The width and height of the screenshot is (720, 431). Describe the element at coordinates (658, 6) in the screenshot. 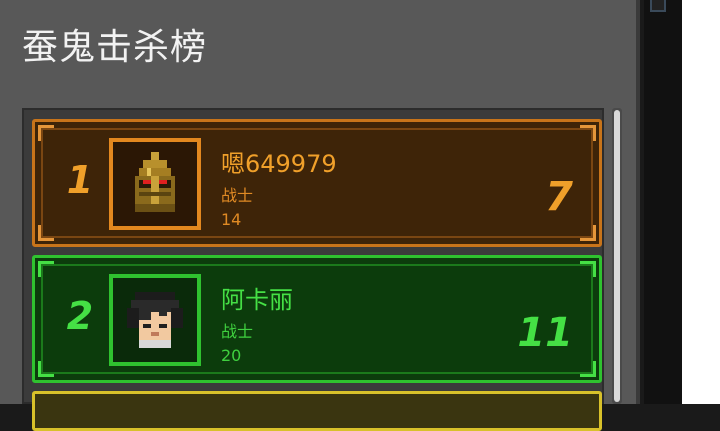

I see `map-marker-icon` at that location.